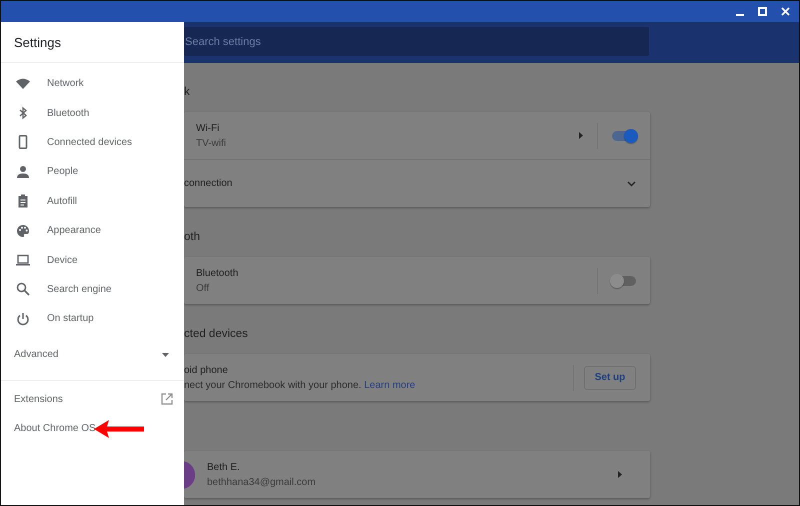 The width and height of the screenshot is (800, 506). I want to click on menu-item: Device, so click(92, 260).